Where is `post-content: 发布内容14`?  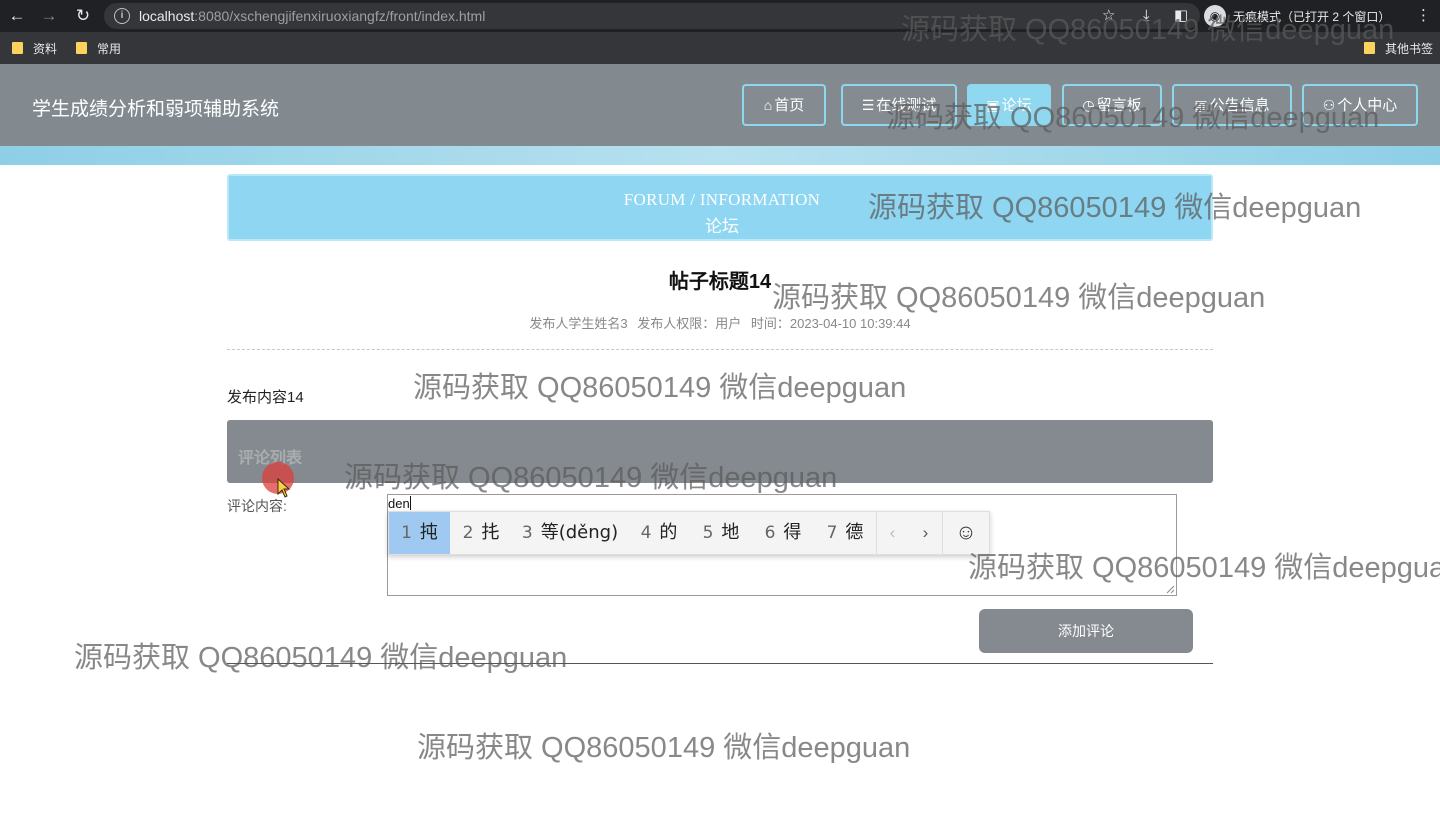 post-content: 发布内容14 is located at coordinates (265, 397).